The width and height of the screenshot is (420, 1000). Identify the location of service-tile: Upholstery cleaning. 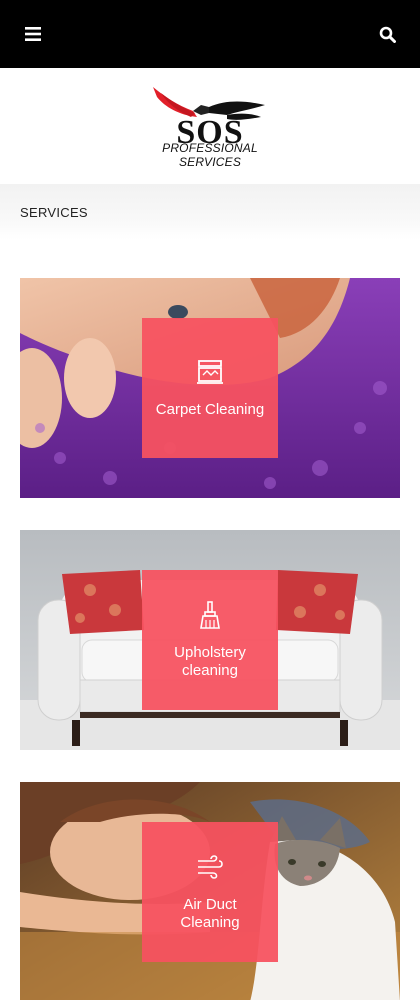
(210, 640).